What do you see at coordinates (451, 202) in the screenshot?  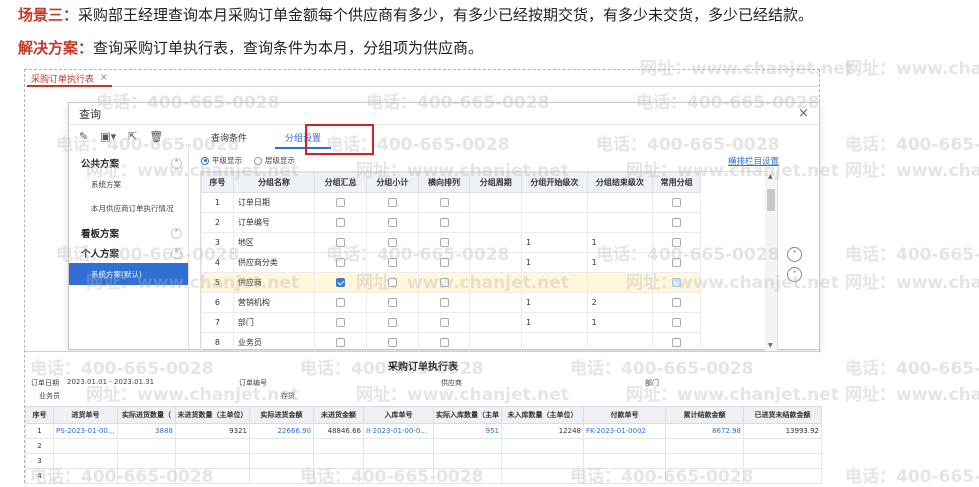 I see `grid-row: 1 订单日期` at bounding box center [451, 202].